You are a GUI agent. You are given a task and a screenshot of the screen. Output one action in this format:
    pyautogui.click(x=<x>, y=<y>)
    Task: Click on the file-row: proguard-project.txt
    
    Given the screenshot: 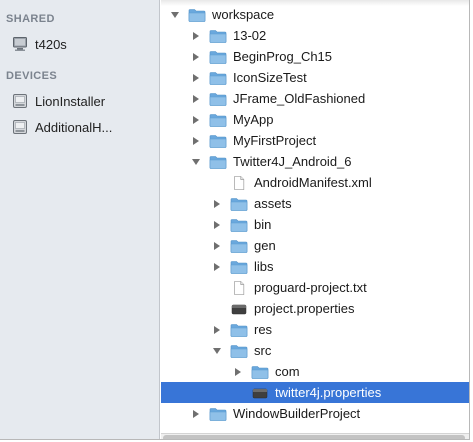 What is the action you would take?
    pyautogui.click(x=315, y=287)
    